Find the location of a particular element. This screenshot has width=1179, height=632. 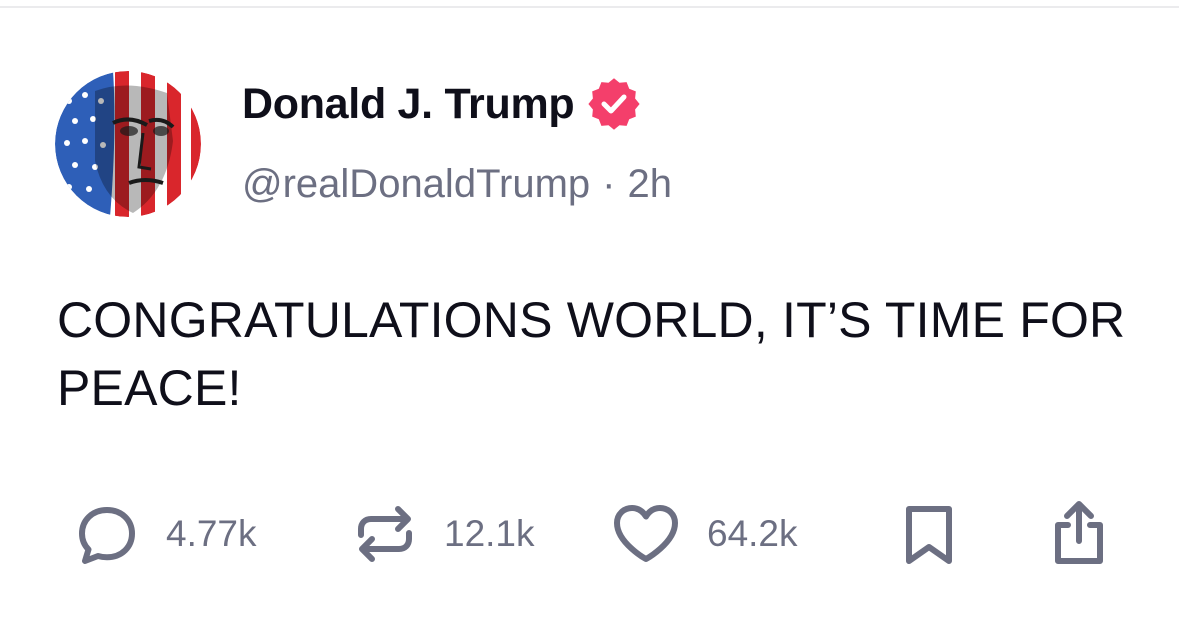

share-upload-icon is located at coordinates (1079, 534).